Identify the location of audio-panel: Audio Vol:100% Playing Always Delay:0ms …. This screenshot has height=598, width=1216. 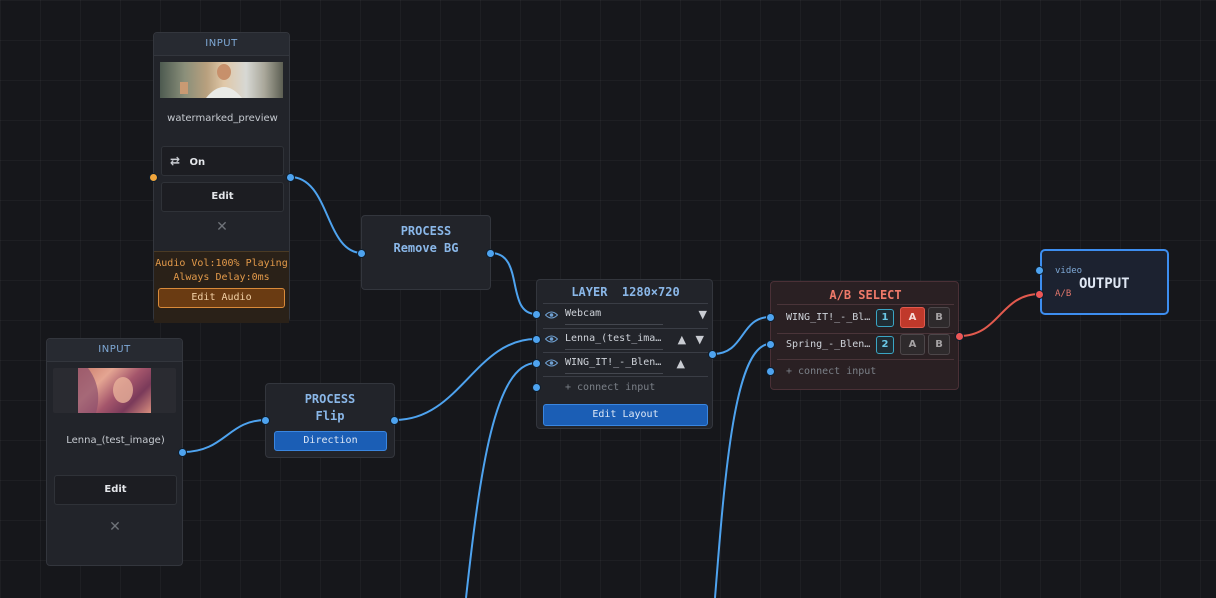
(221, 287).